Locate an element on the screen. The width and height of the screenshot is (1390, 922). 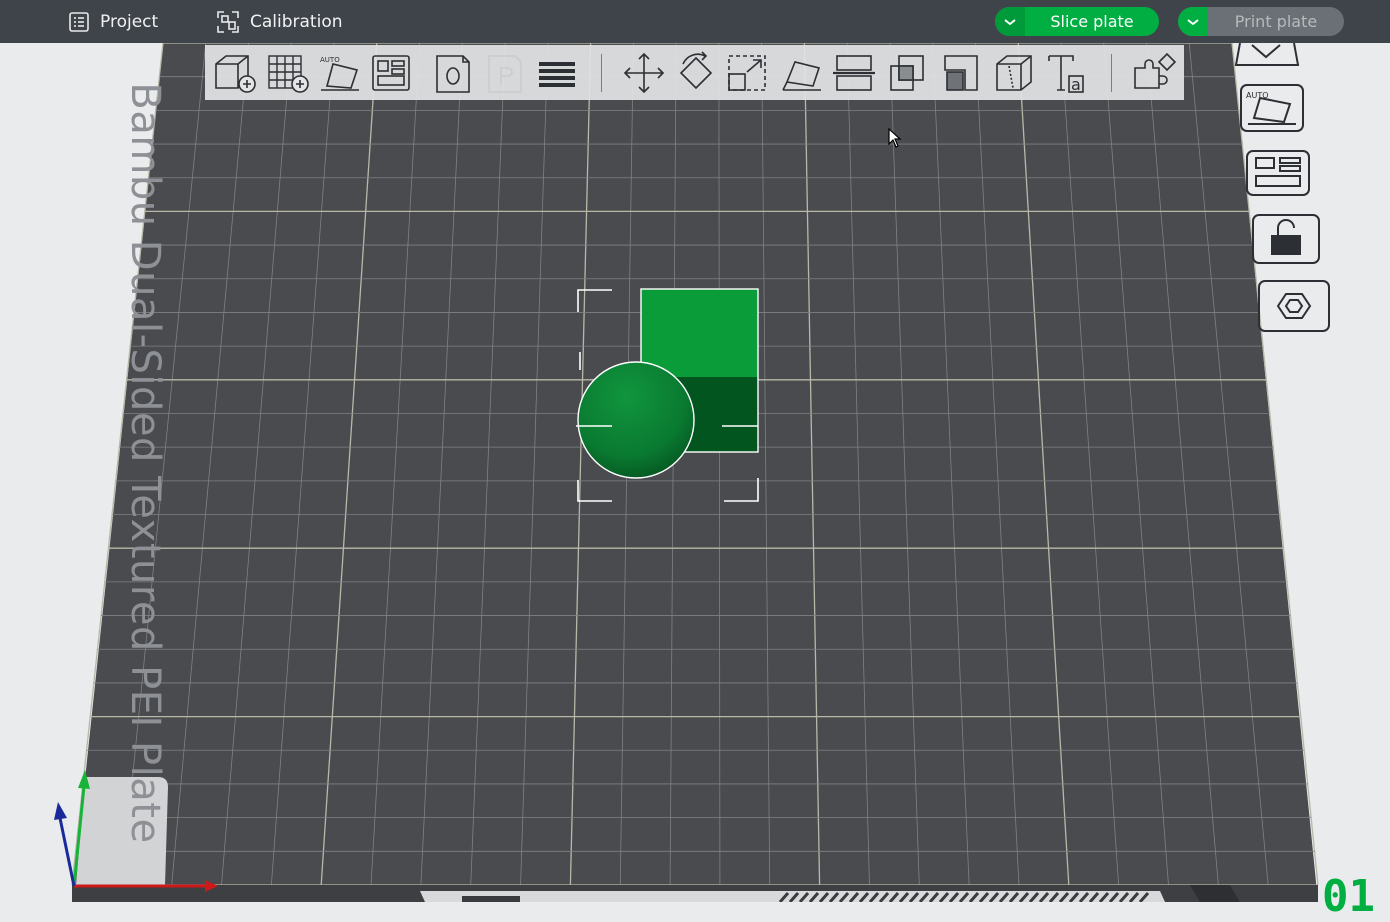
main-toolbar: AUTO a is located at coordinates (694, 72).